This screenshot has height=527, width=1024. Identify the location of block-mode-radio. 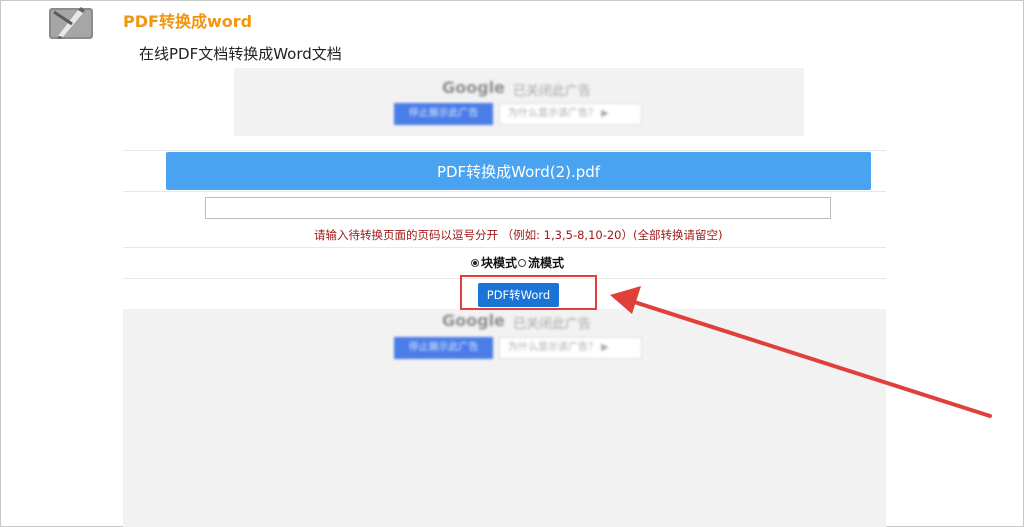
(475, 262).